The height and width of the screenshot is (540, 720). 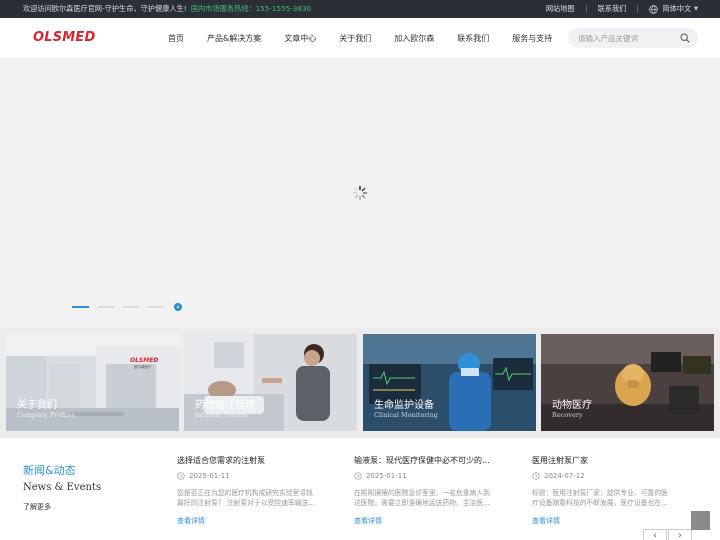 I want to click on search-placeholder: 请输入产品关键词, so click(x=608, y=38).